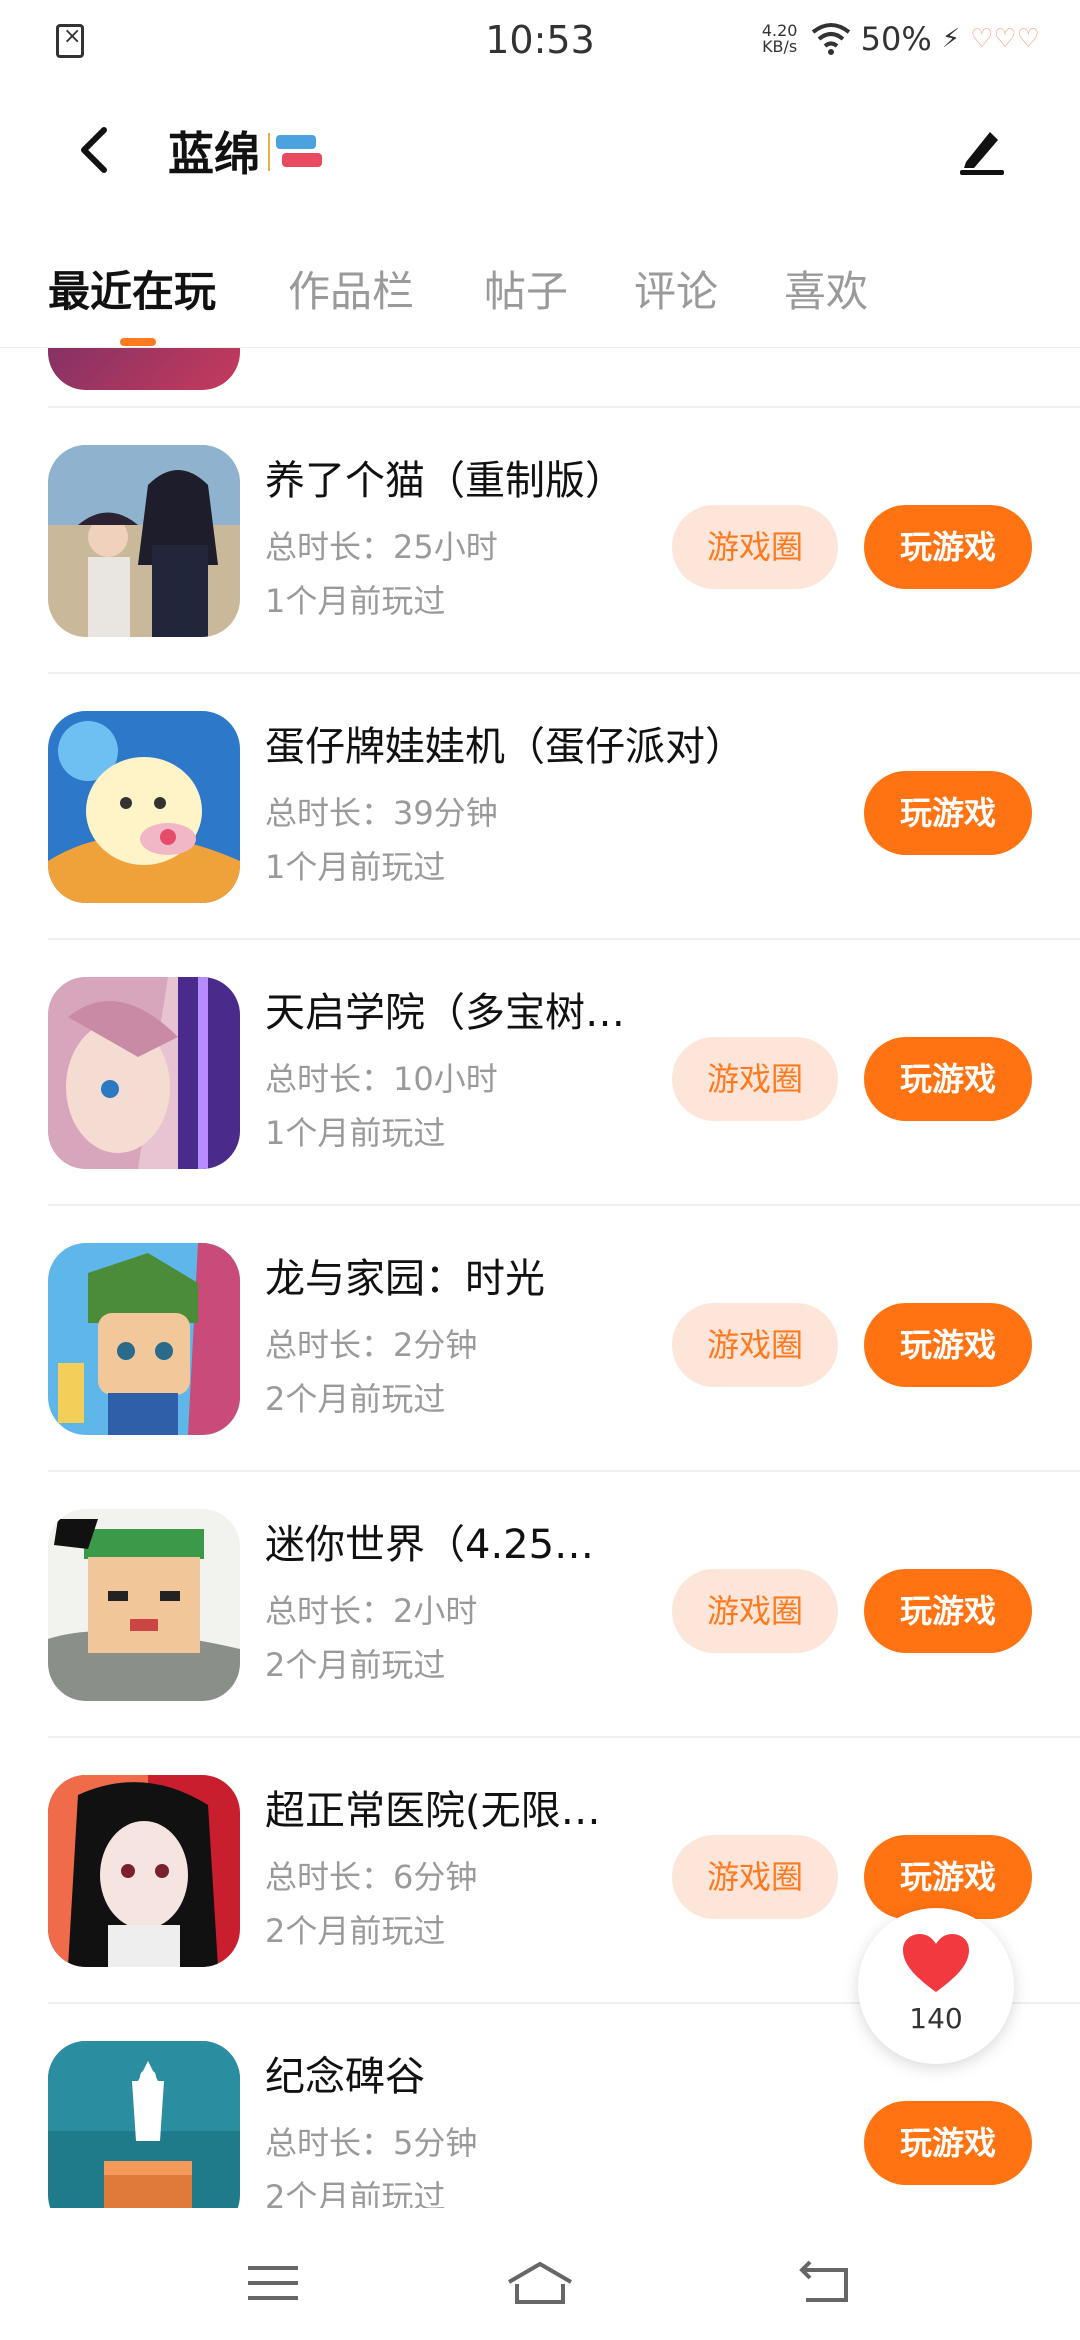  Describe the element at coordinates (345, 2077) in the screenshot. I see `game-name: 纪念碑谷` at that location.